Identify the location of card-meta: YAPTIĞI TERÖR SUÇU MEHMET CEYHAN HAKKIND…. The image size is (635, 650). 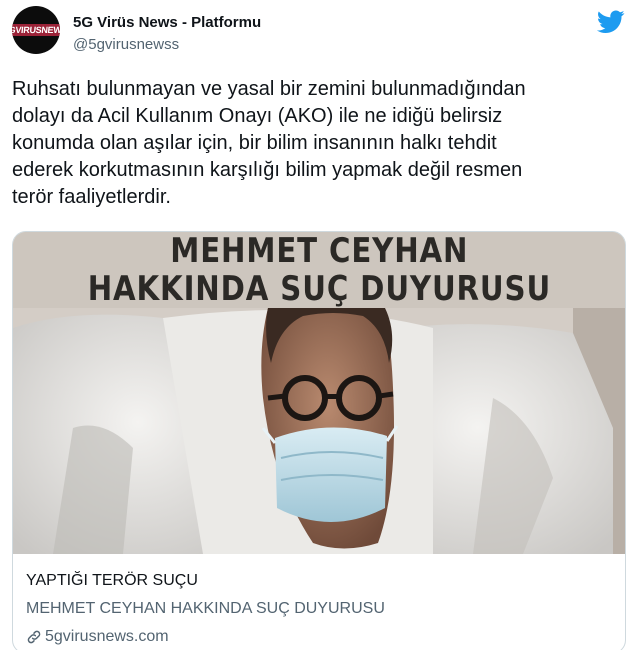
(321, 609).